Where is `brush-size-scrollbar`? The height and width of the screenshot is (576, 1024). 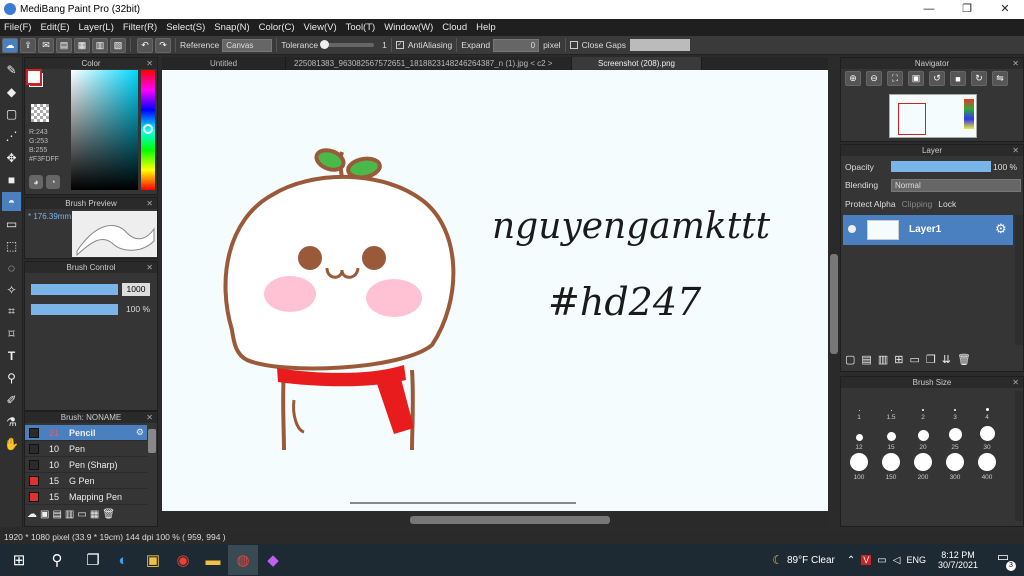
brush-size-scrollbar is located at coordinates (1019, 456).